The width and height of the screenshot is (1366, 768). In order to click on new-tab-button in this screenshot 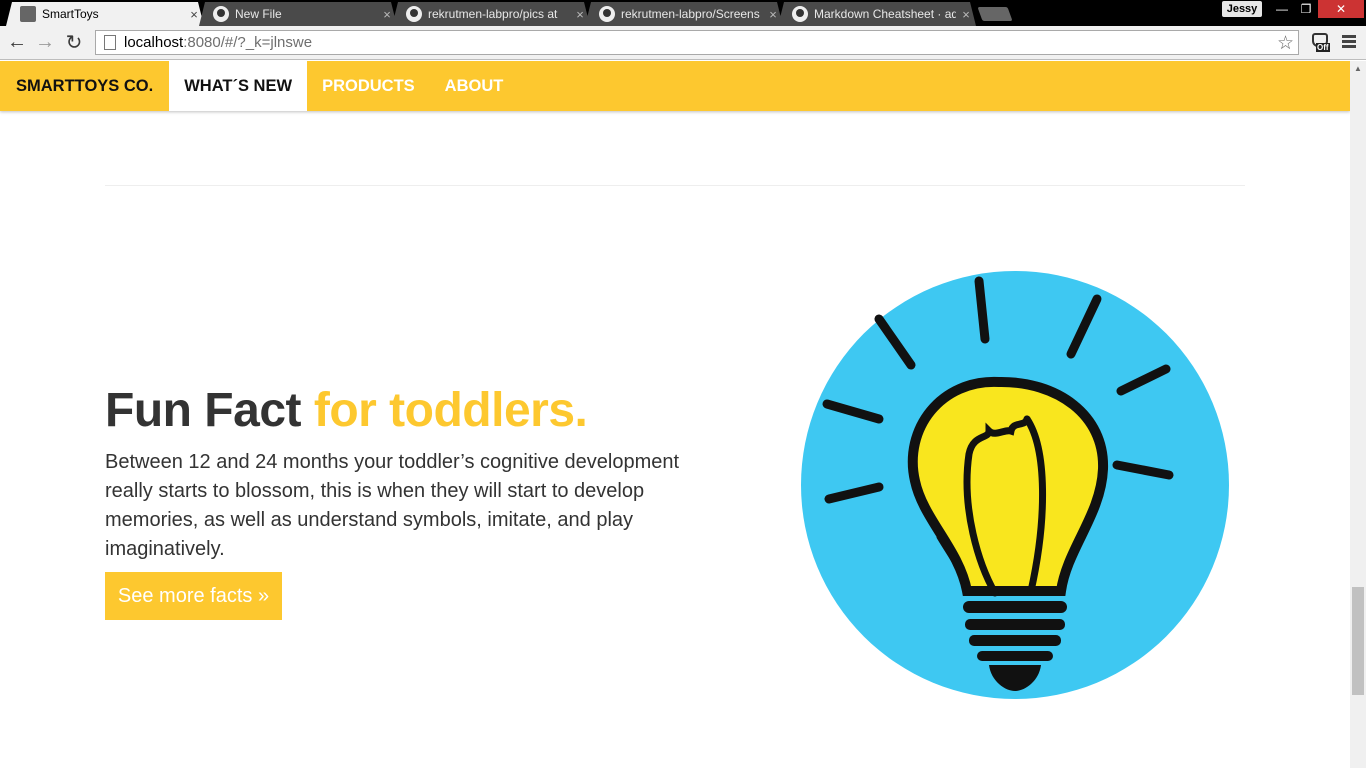, I will do `click(995, 14)`.